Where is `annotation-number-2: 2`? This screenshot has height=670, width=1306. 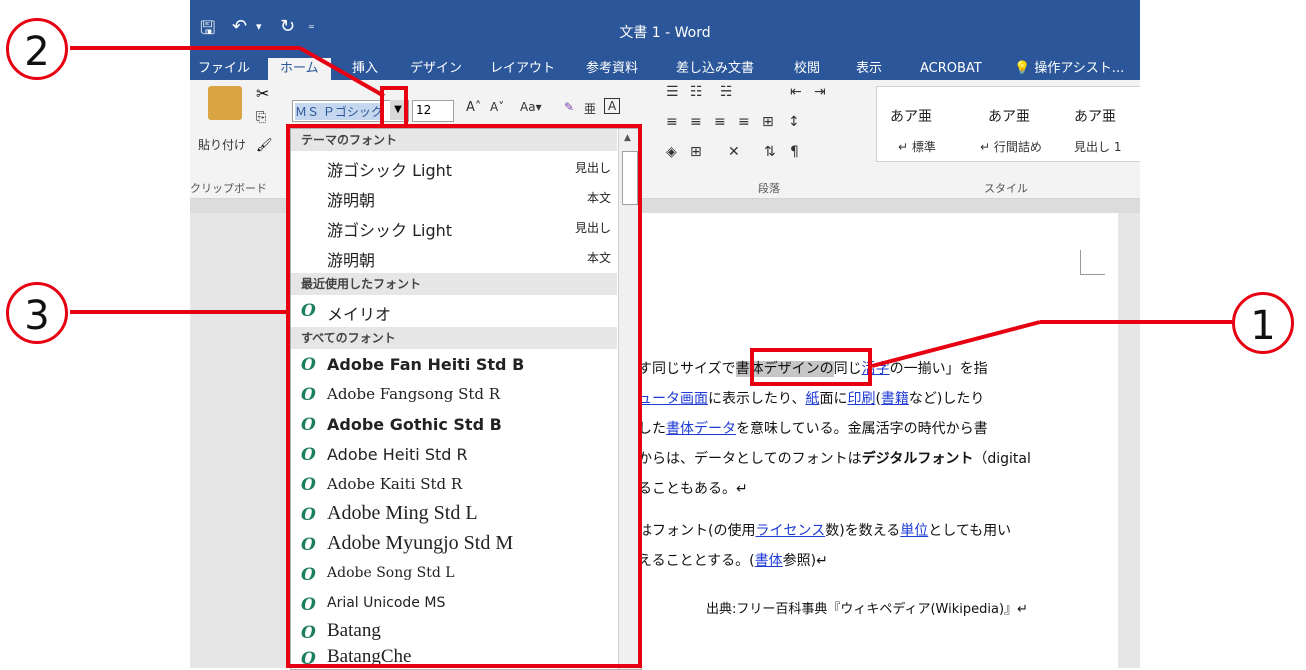 annotation-number-2: 2 is located at coordinates (37, 49).